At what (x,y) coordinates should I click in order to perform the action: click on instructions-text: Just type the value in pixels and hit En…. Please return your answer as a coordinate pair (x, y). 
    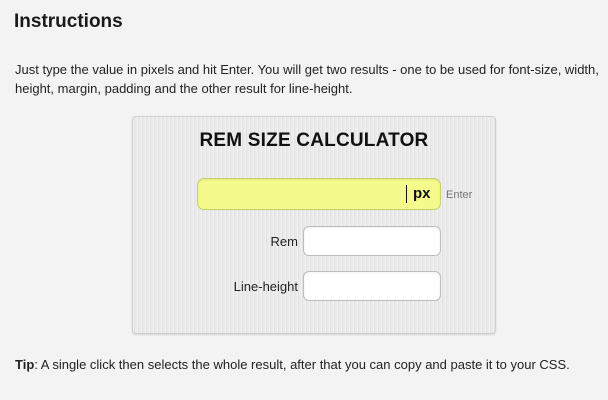
    Looking at the image, I should click on (307, 79).